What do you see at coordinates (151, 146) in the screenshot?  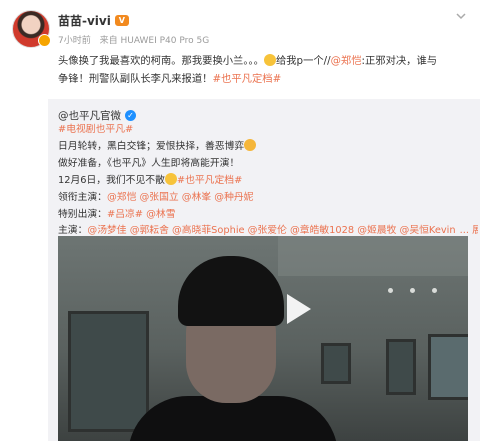 I see `repost-line-text: 日月轮转，黑白交锋；爱恨抉择，善恶博弈` at bounding box center [151, 146].